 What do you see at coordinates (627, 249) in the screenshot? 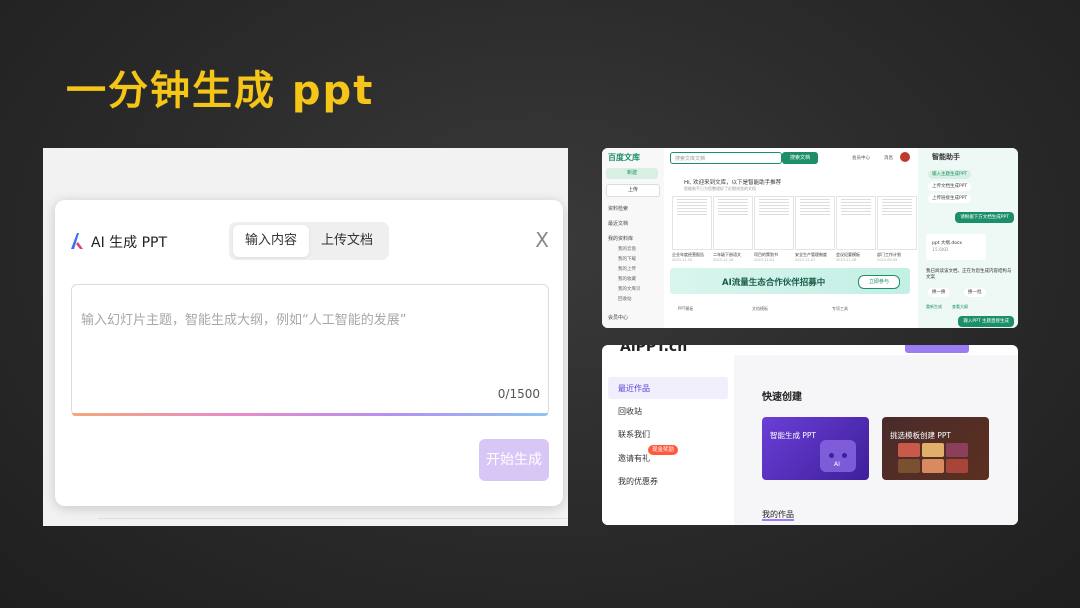
I see `sidebar-sub-cloud: 我的云盘` at bounding box center [627, 249].